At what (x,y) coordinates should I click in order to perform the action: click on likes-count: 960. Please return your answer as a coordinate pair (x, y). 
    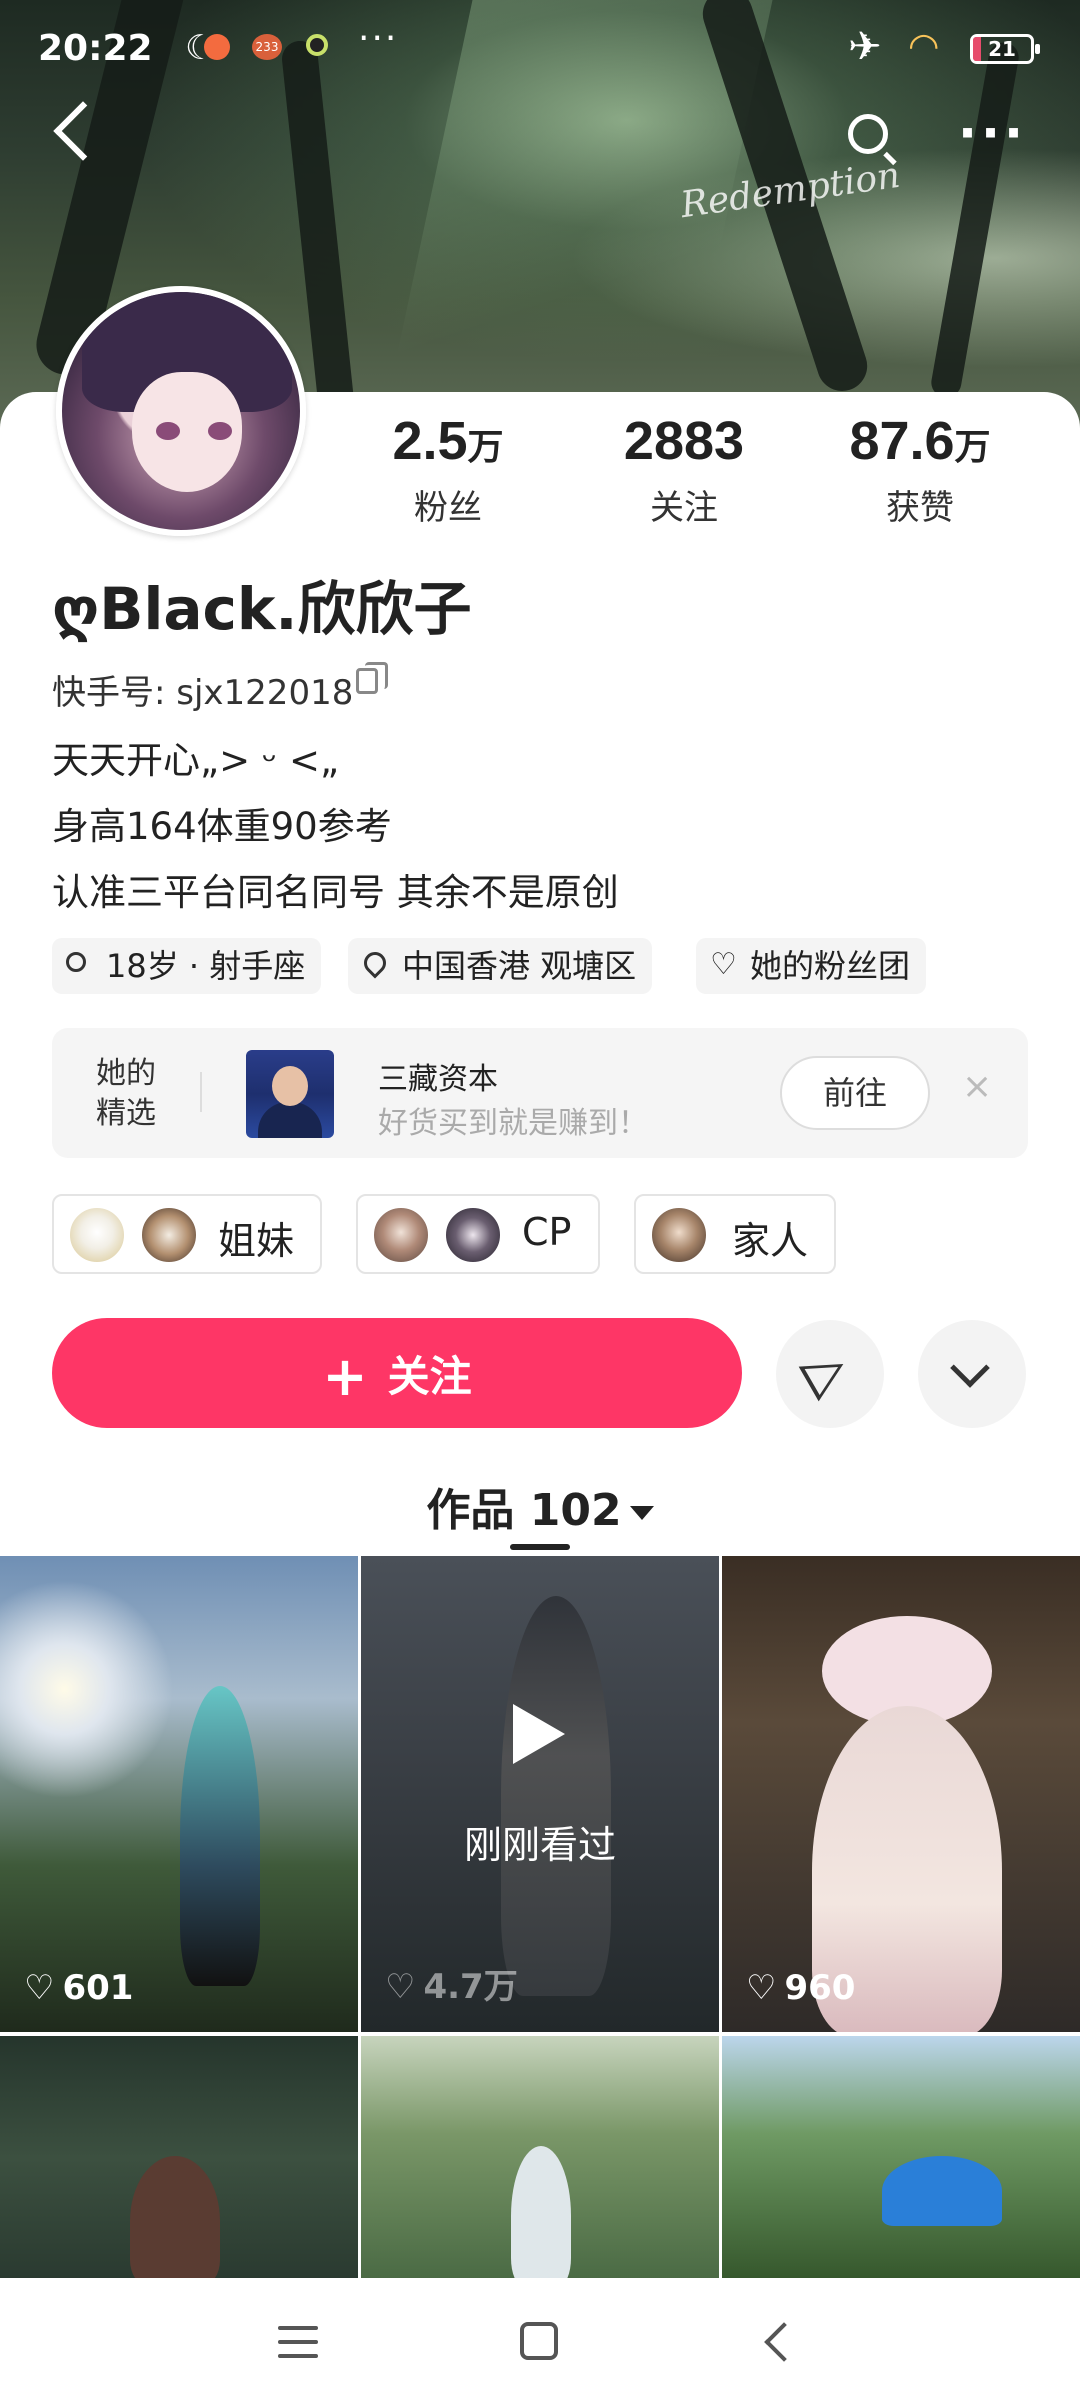
    Looking at the image, I should click on (820, 1988).